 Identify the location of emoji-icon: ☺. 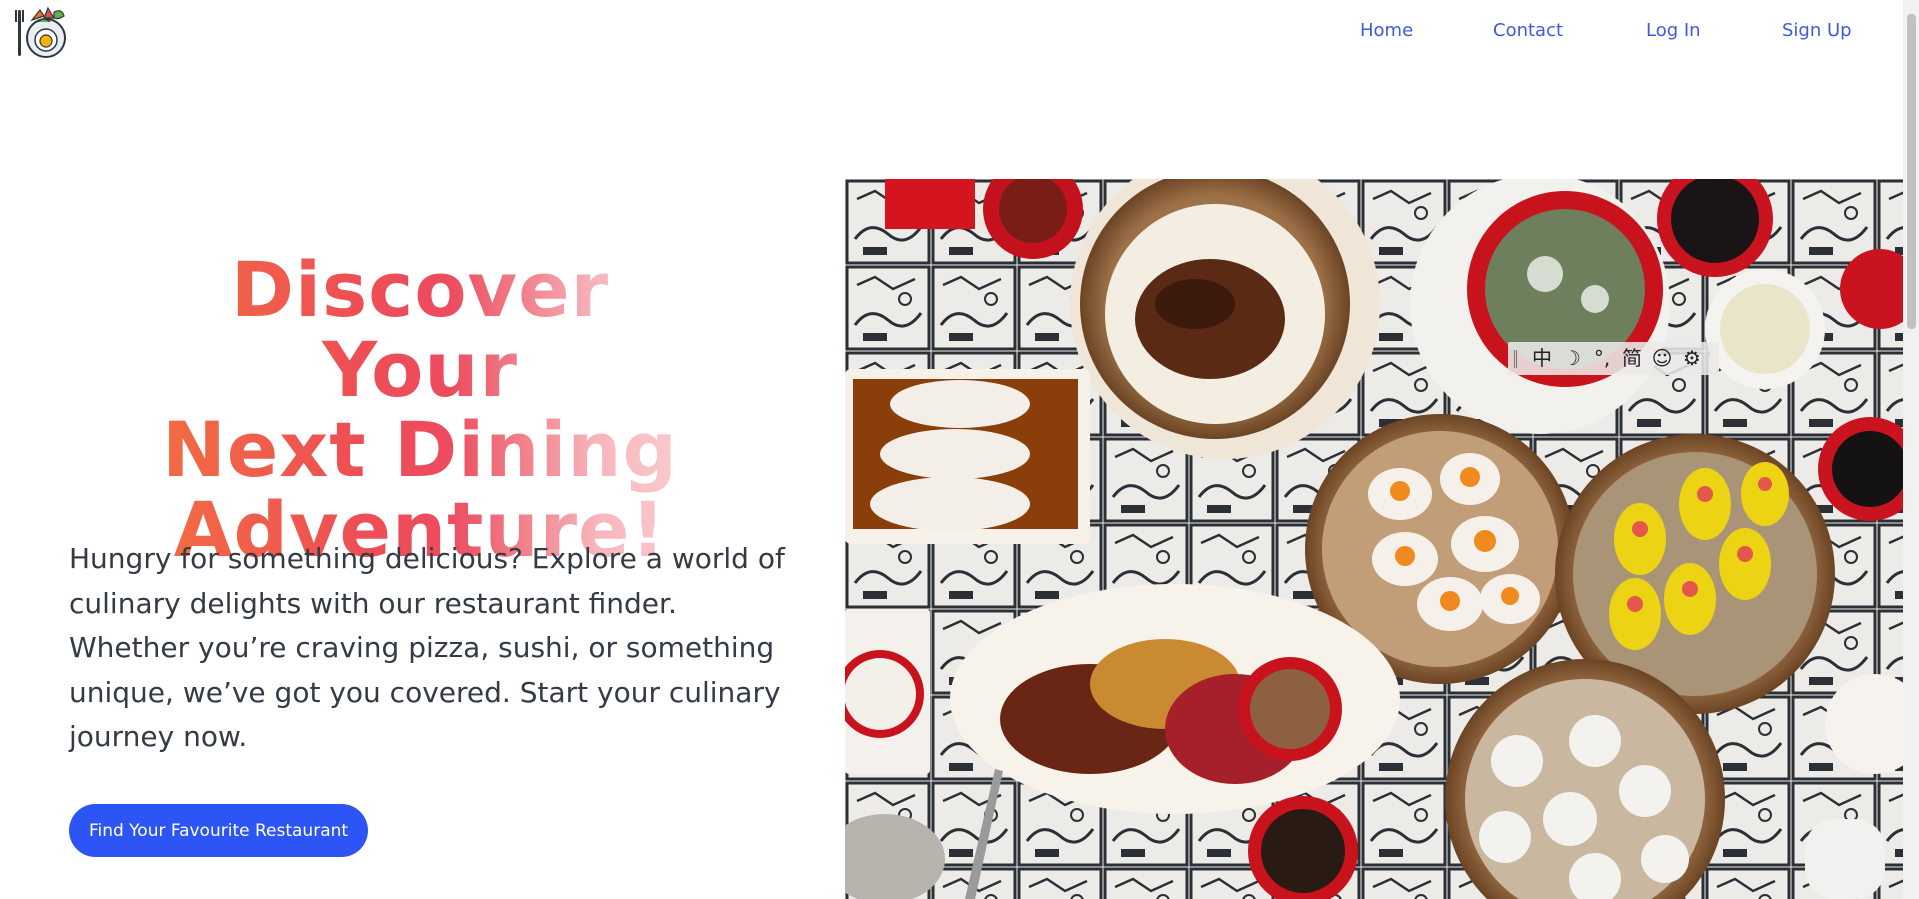
(1662, 358).